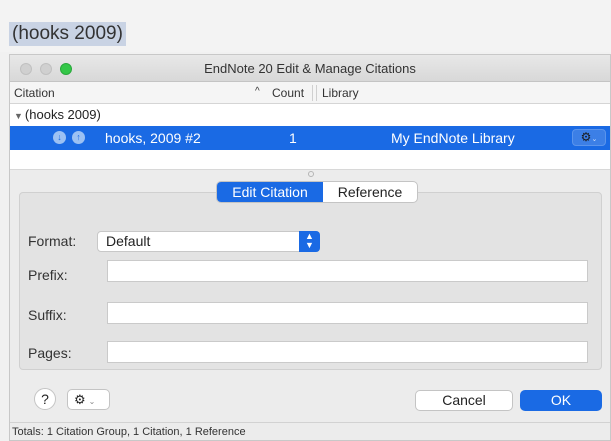 The image size is (611, 441). Describe the element at coordinates (62, 114) in the screenshot. I see `citation-group-label: (hooks 2009)` at that location.